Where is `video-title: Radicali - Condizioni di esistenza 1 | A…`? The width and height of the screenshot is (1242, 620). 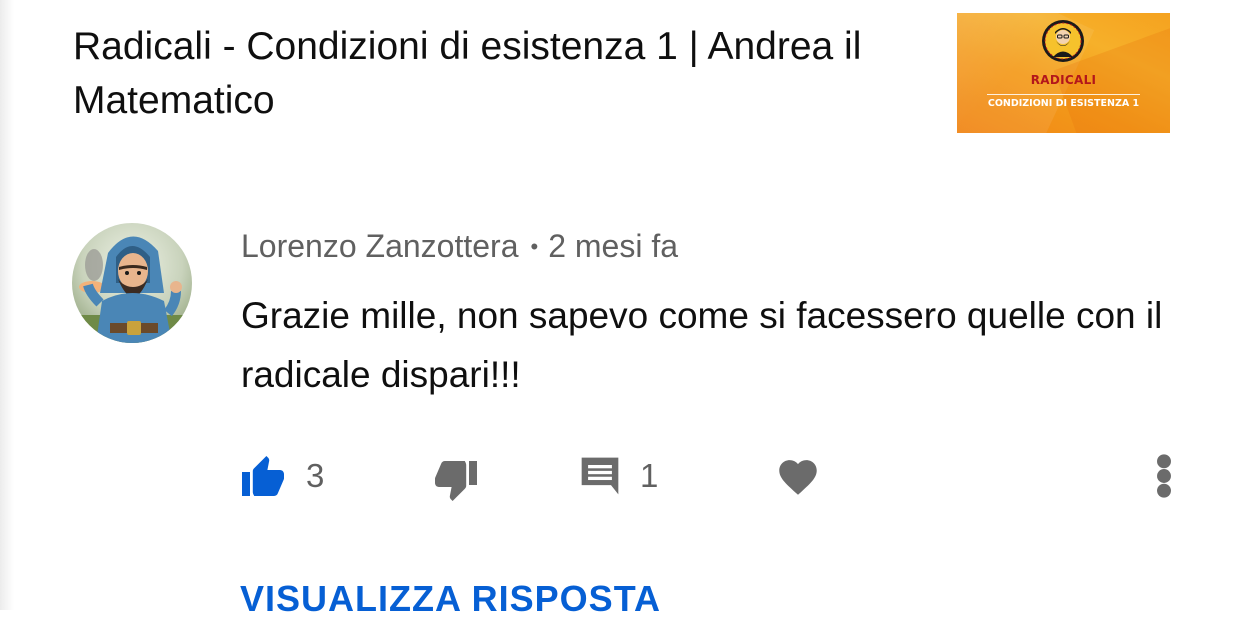
video-title: Radicali - Condizioni di esistenza 1 | A… is located at coordinates (503, 74).